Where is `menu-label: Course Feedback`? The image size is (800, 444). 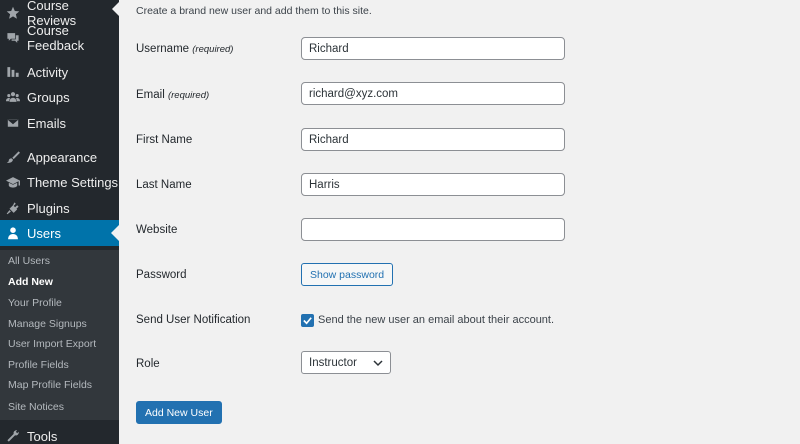
menu-label: Course Feedback is located at coordinates (56, 38).